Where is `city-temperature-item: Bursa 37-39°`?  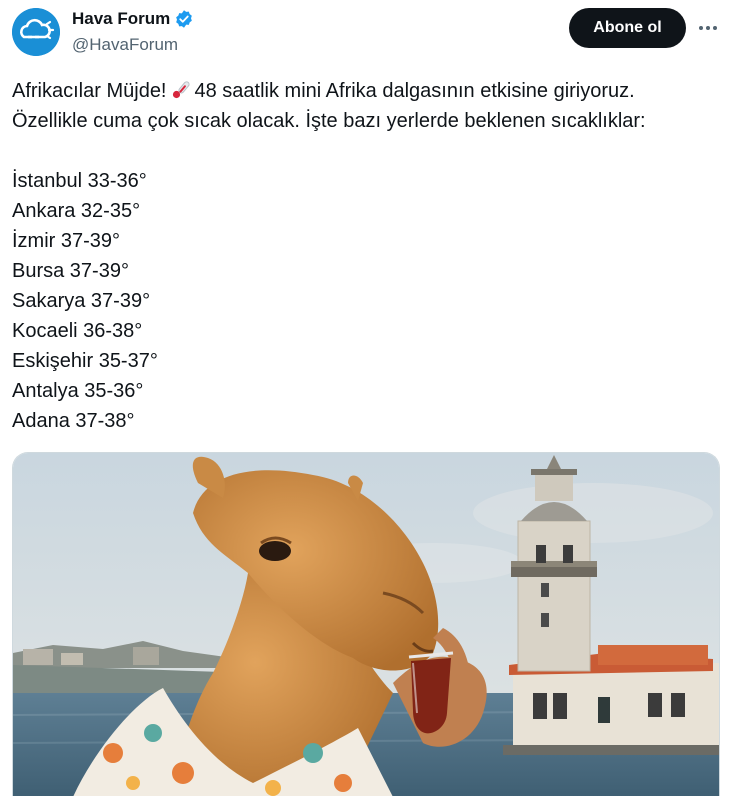 city-temperature-item: Bursa 37-39° is located at coordinates (70, 271).